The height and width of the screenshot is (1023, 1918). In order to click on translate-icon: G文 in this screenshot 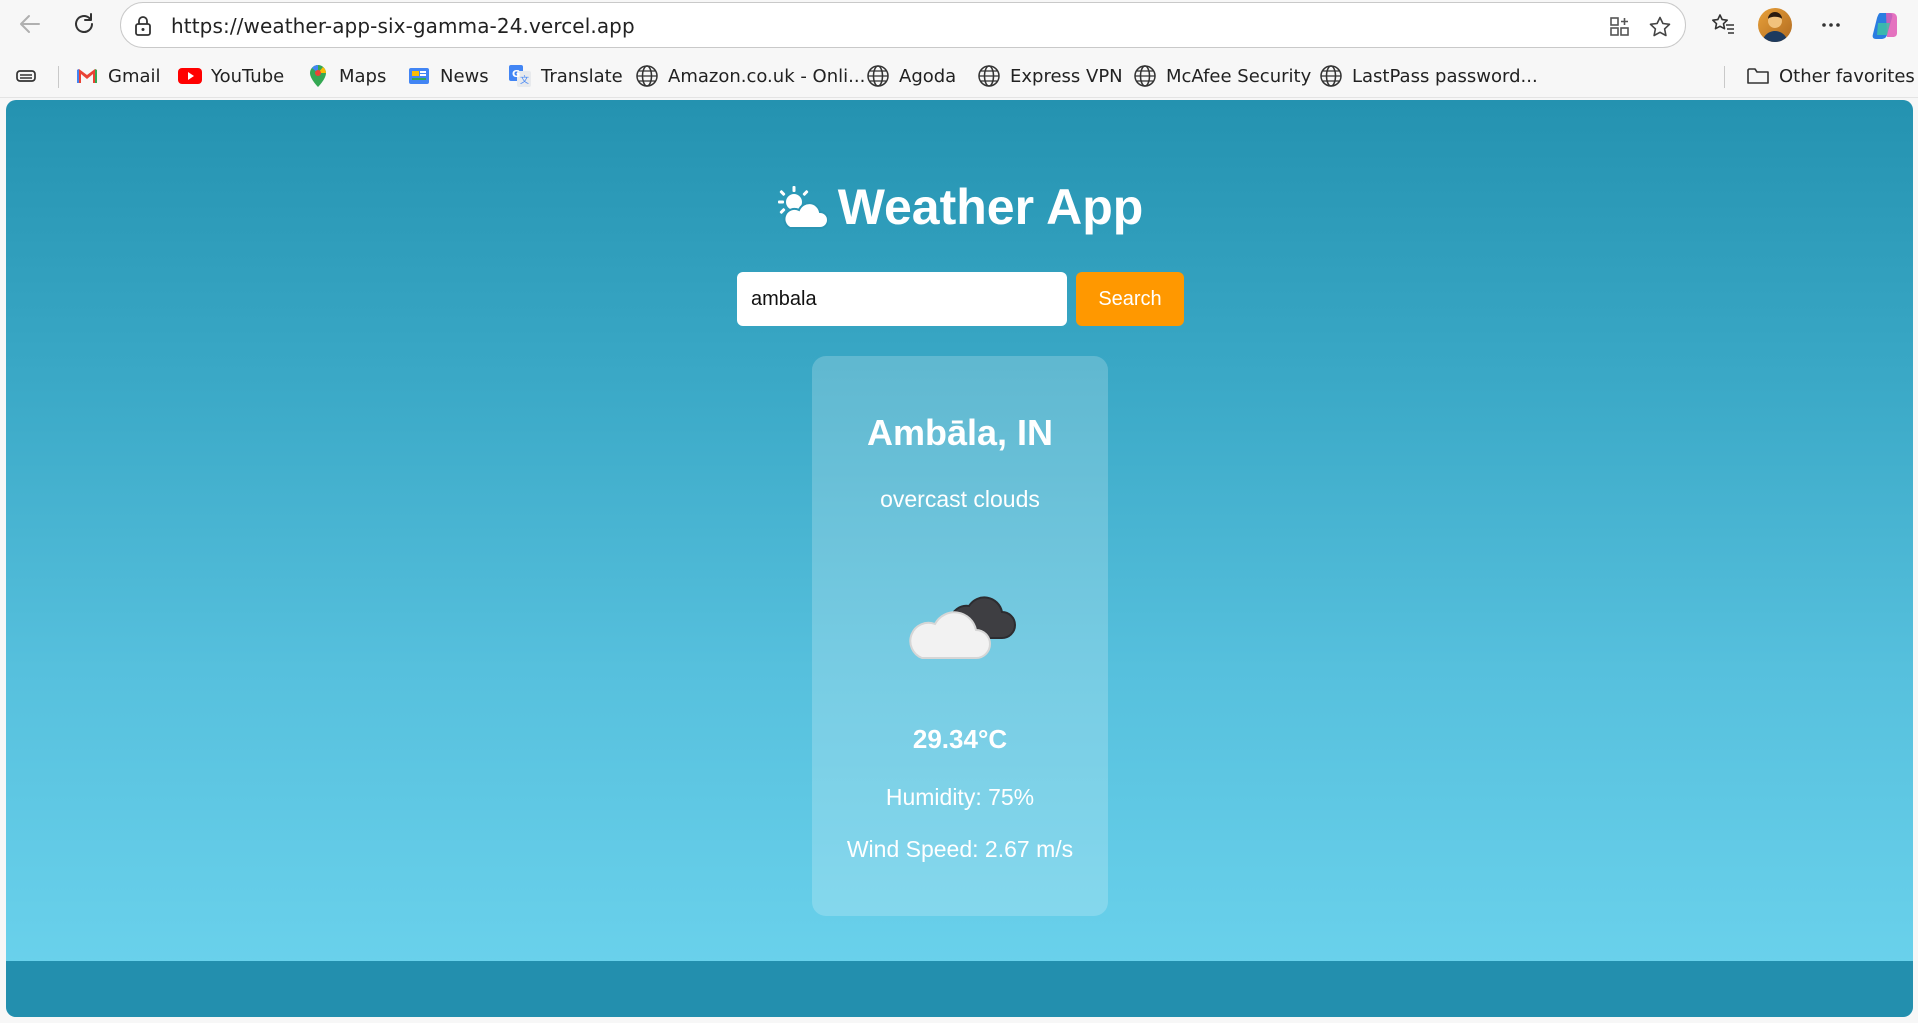, I will do `click(520, 76)`.